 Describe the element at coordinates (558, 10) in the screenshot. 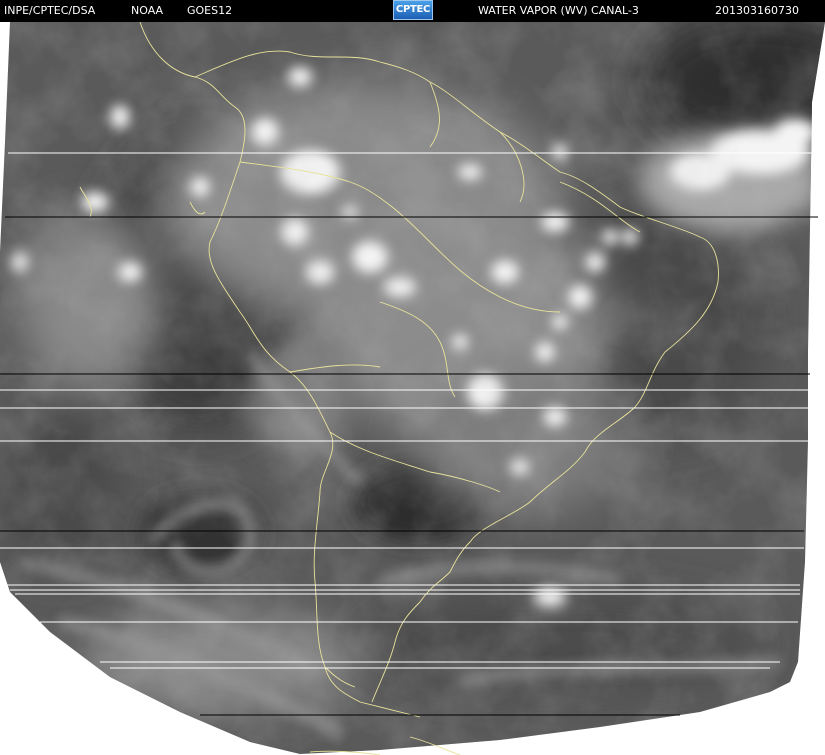

I see `channel-label: WATER VAPOR (WV) CANAL-3` at that location.